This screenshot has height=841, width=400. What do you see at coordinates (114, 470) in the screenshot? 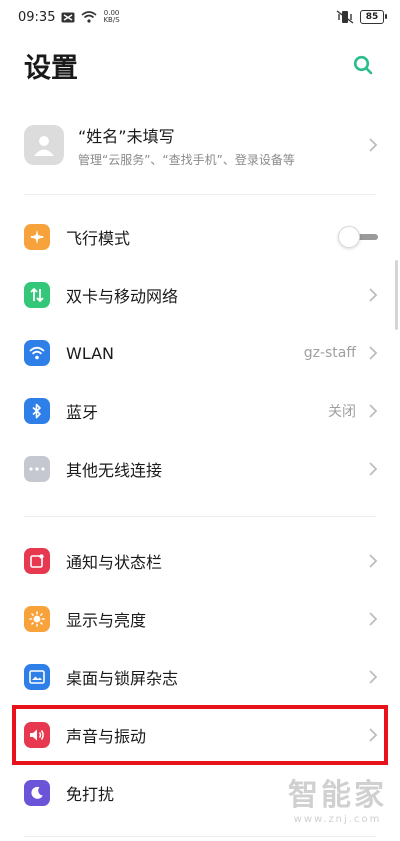
I see `row-label: 其他无线连接` at bounding box center [114, 470].